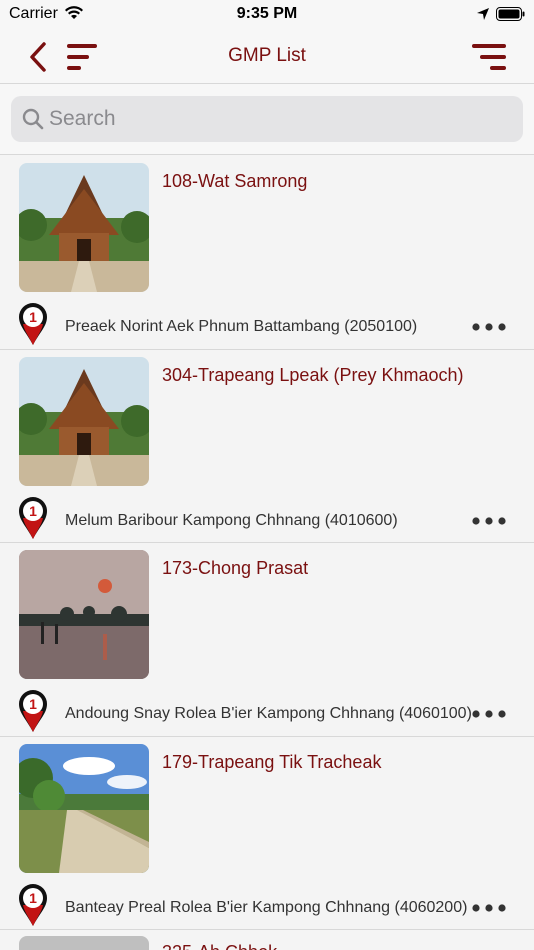 This screenshot has height=950, width=534. Describe the element at coordinates (313, 374) in the screenshot. I see `site-name: 304-Trapeang Lpeak (Prey Khmaoch)` at that location.